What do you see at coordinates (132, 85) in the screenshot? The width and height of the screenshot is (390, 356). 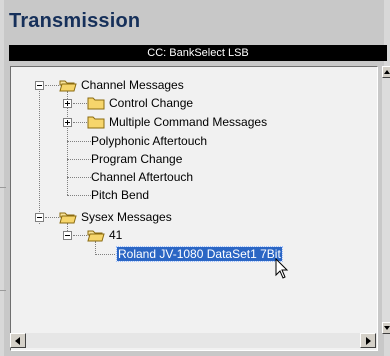 I see `tree-item-channel-messages: Channel Messages` at bounding box center [132, 85].